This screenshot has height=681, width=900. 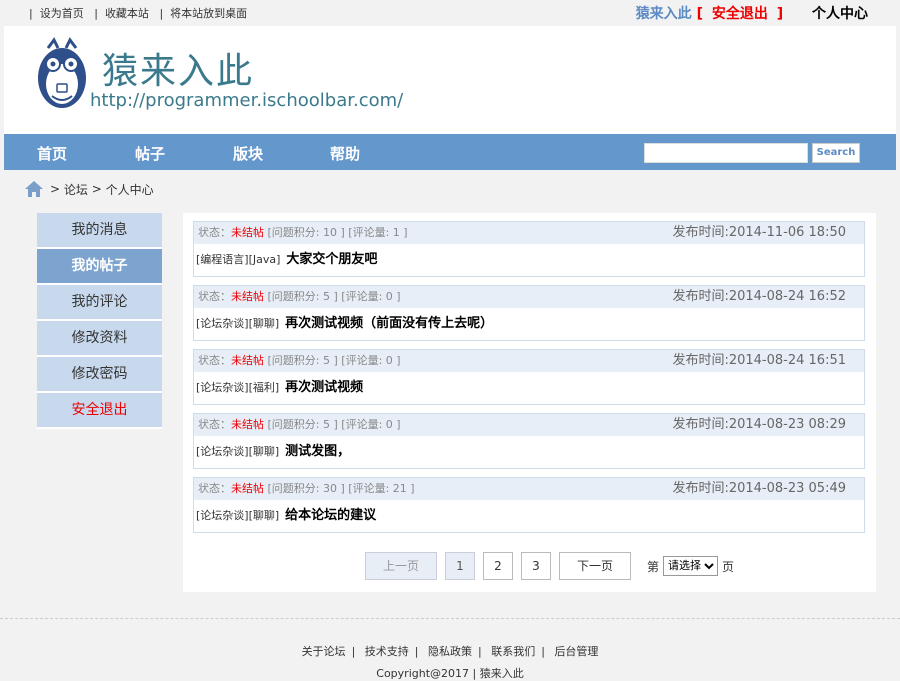 I want to click on breadcrumb: > 论坛 > 个人中心, so click(x=89, y=189).